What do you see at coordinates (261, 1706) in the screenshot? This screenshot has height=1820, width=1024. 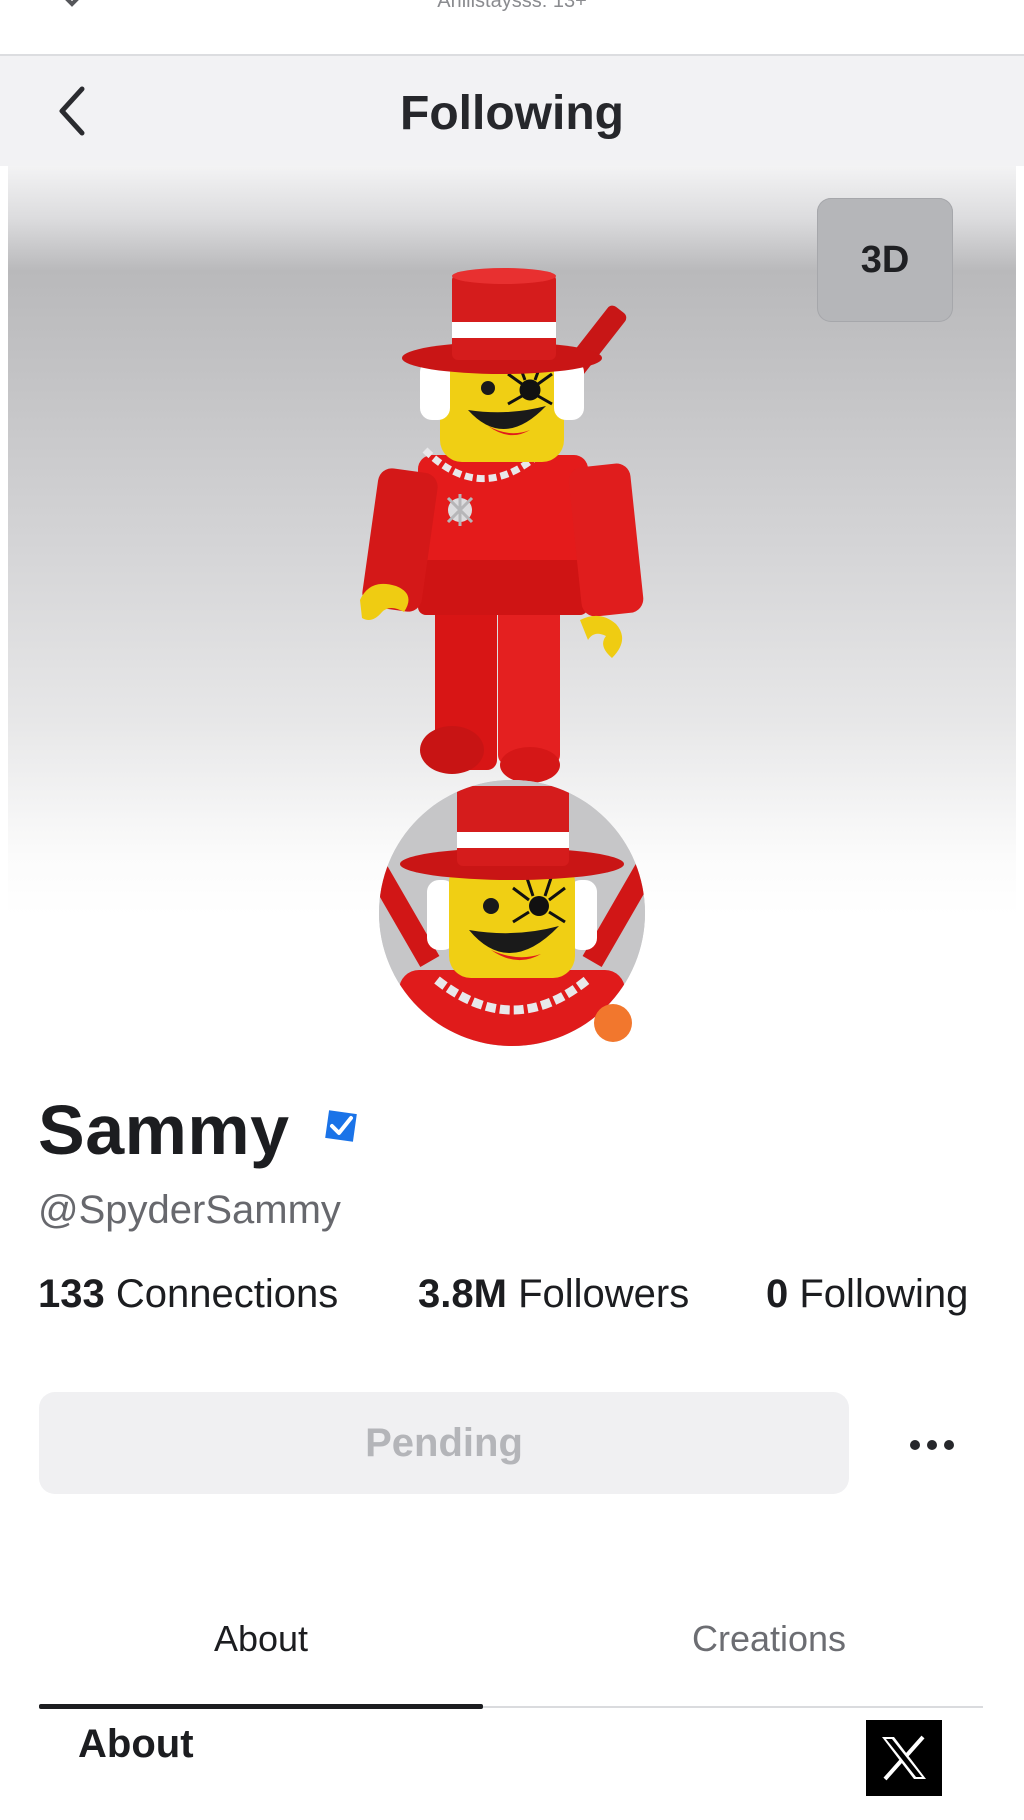 I see `active-tab-indicator` at bounding box center [261, 1706].